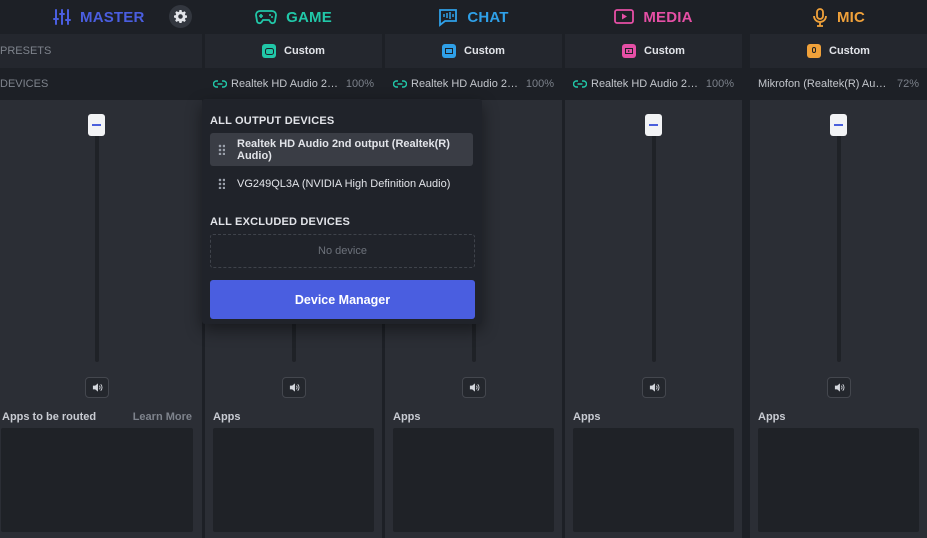 This screenshot has height=538, width=927. I want to click on chat-device-selector: Realtek HD Audio 2n... 100%, so click(473, 84).